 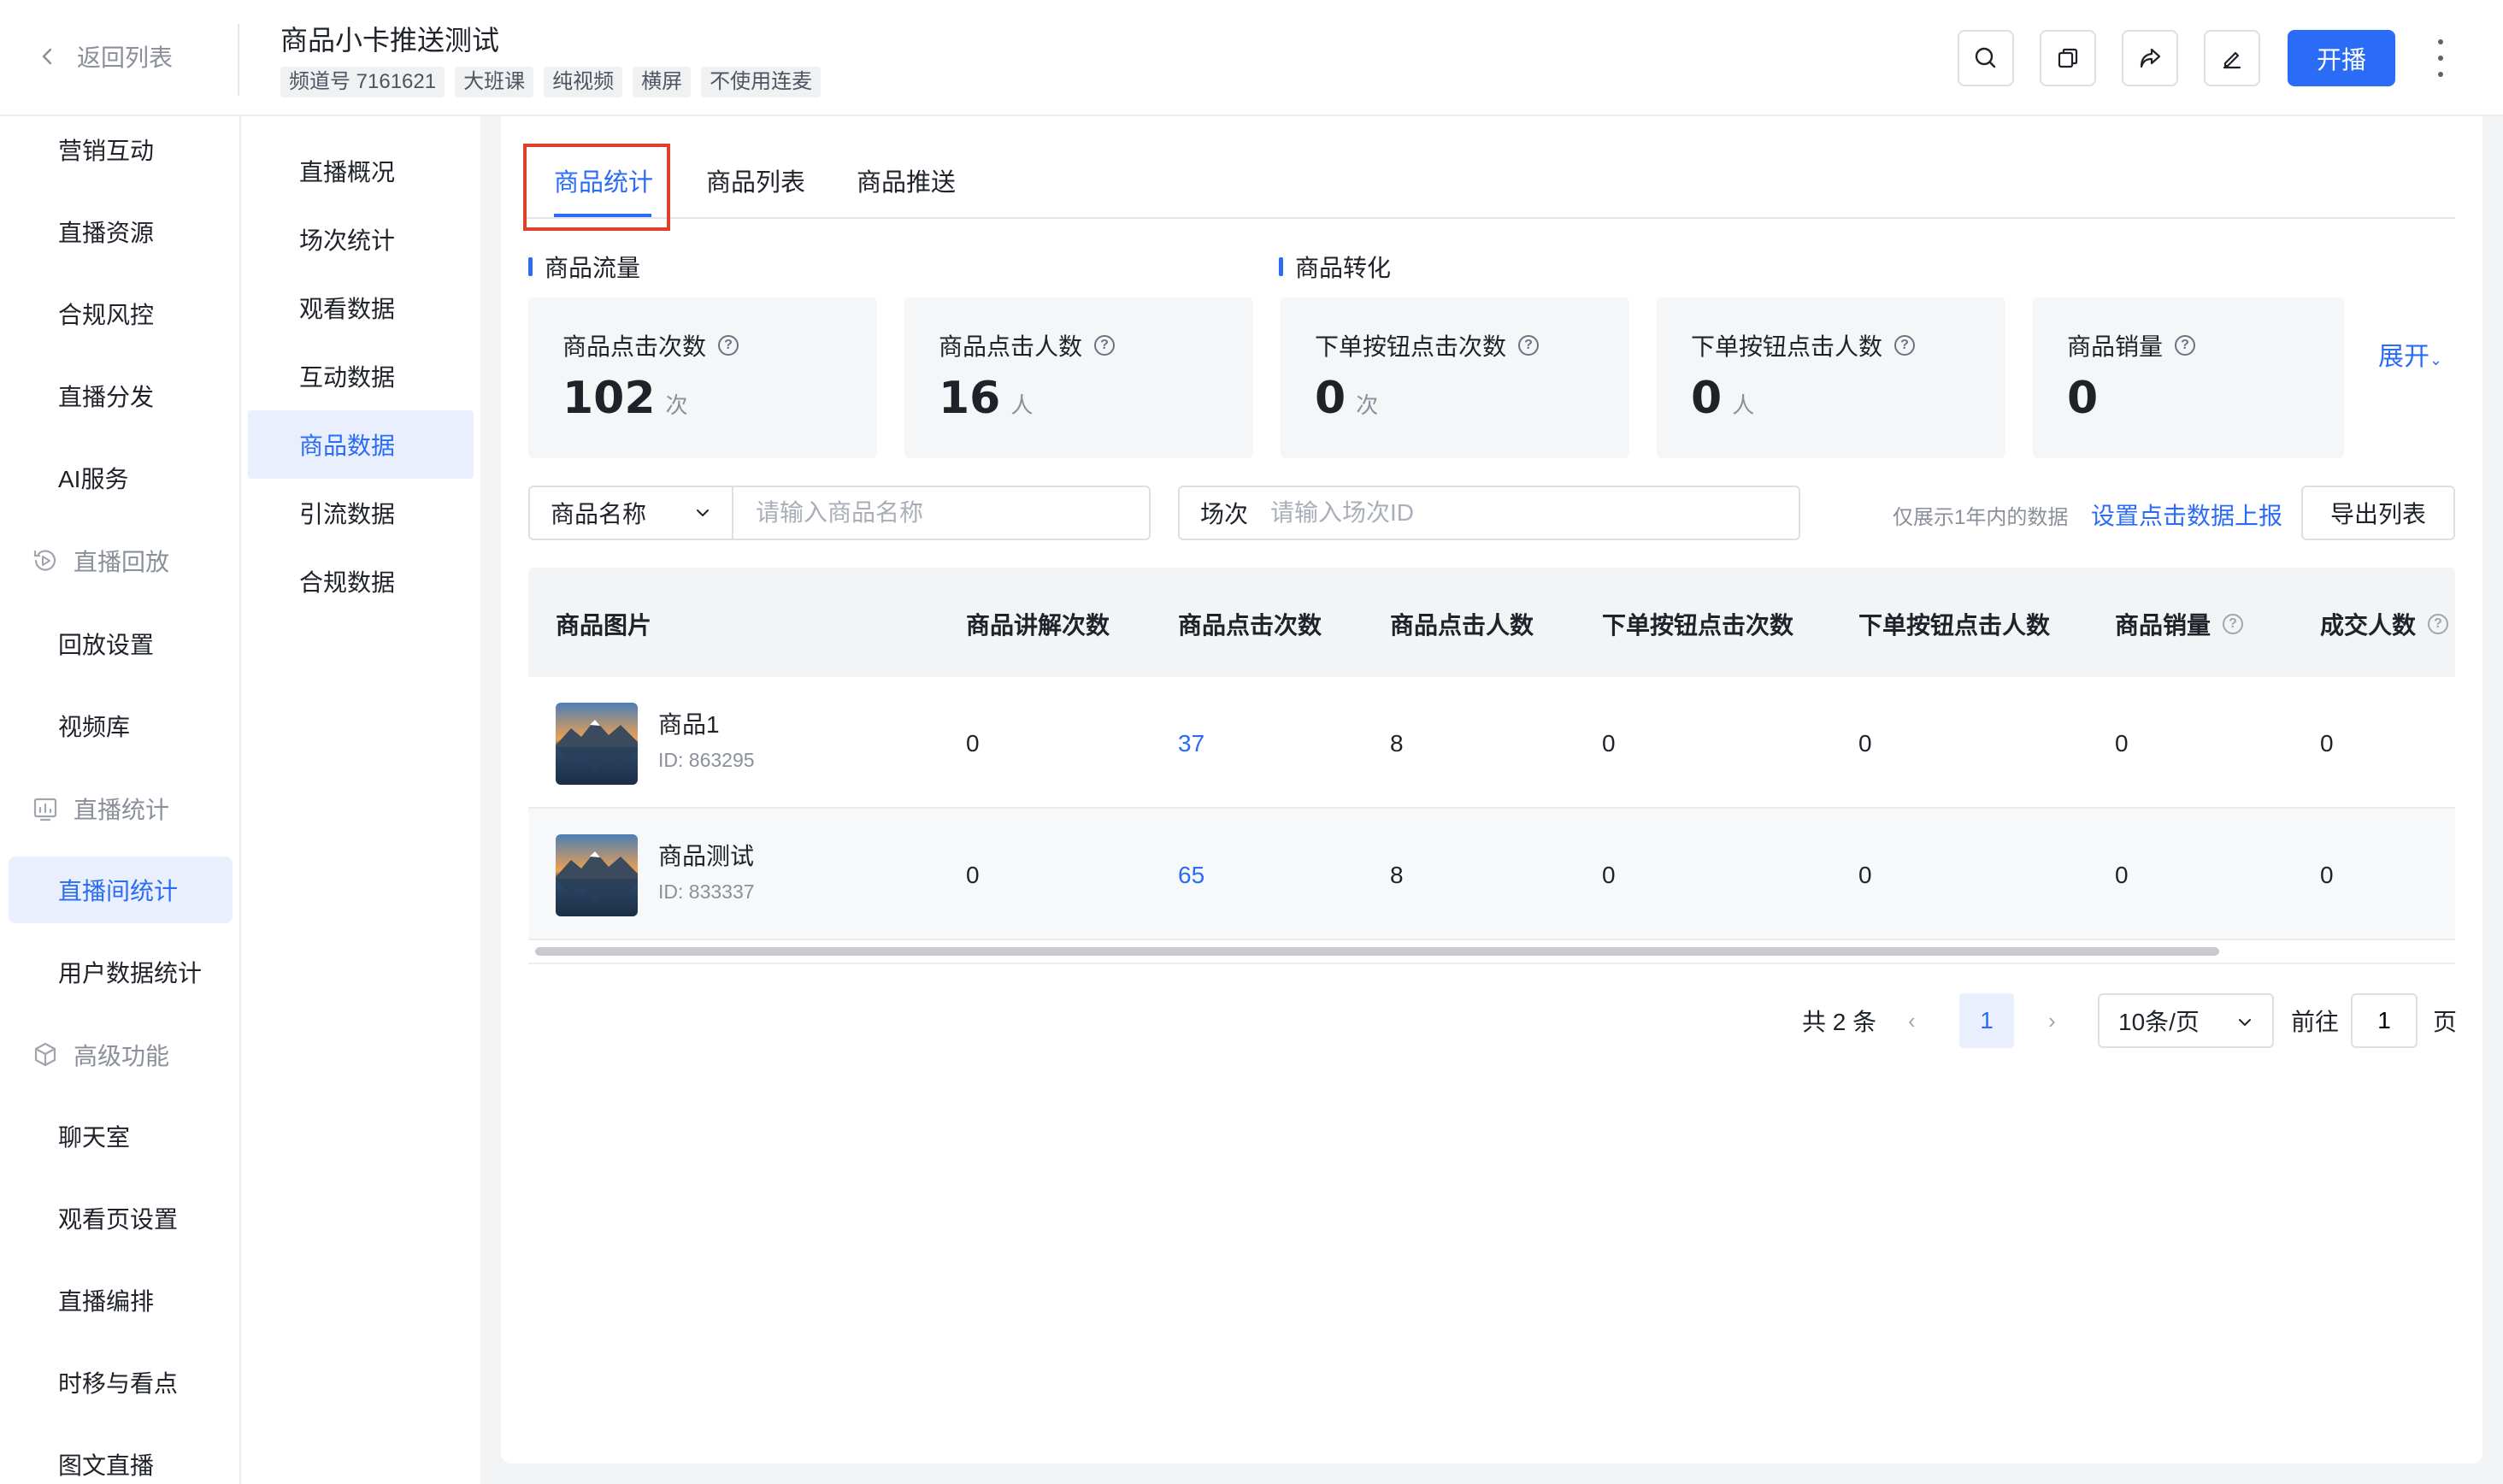 I want to click on sidebar-item-compliance: 合规风控, so click(x=121, y=313).